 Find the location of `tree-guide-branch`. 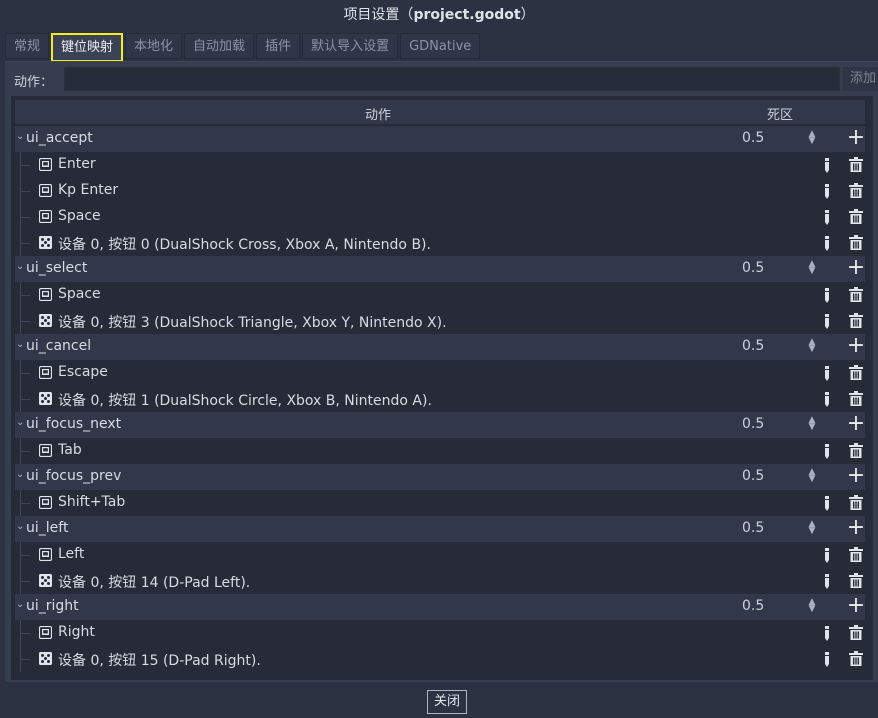

tree-guide-branch is located at coordinates (25, 373).